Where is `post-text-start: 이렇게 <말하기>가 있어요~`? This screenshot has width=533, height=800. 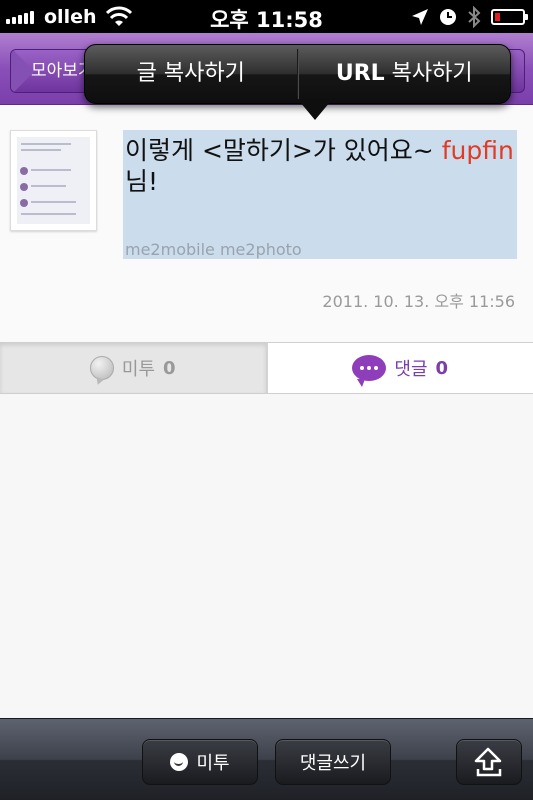
post-text-start: 이렇게 <말하기>가 있어요~ is located at coordinates (283, 150).